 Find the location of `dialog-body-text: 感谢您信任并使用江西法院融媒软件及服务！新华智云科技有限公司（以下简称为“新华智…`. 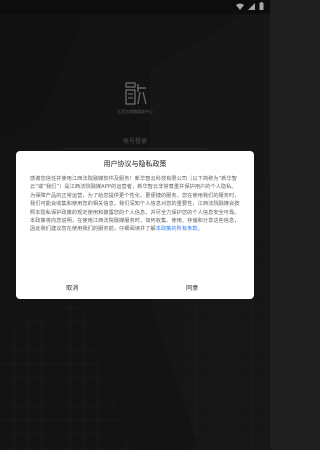

dialog-body-text: 感谢您信任并使用江西法院融媒软件及服务！新华智云科技有限公司（以下简称为“新华智… is located at coordinates (135, 204).